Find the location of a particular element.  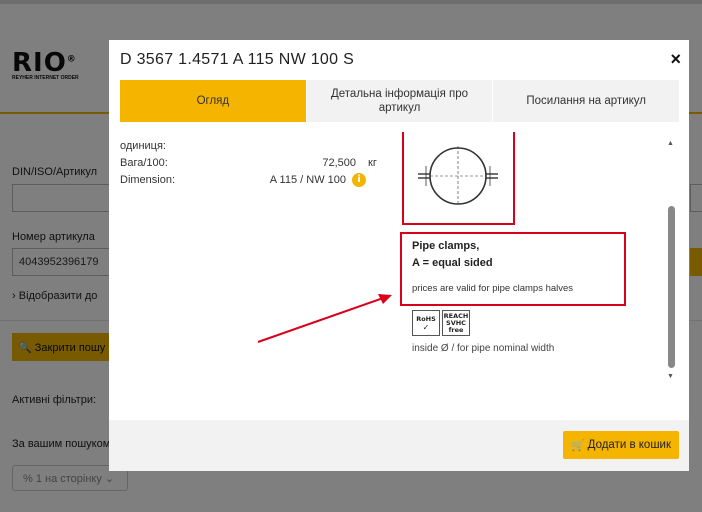

modal-footer: 🛒 Додати в кошик is located at coordinates (399, 445).